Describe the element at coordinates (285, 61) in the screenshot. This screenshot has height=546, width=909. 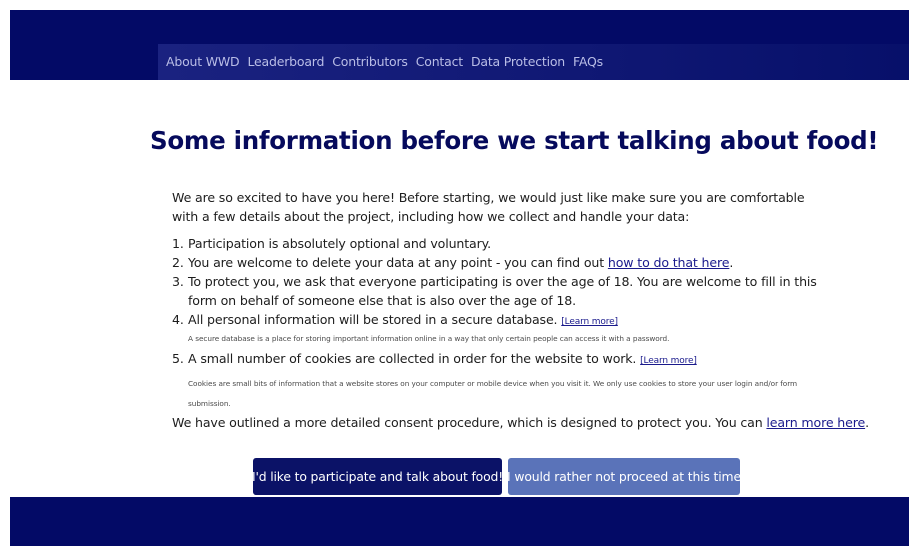
I see `nav-item-leaderboard: Leaderboard` at that location.